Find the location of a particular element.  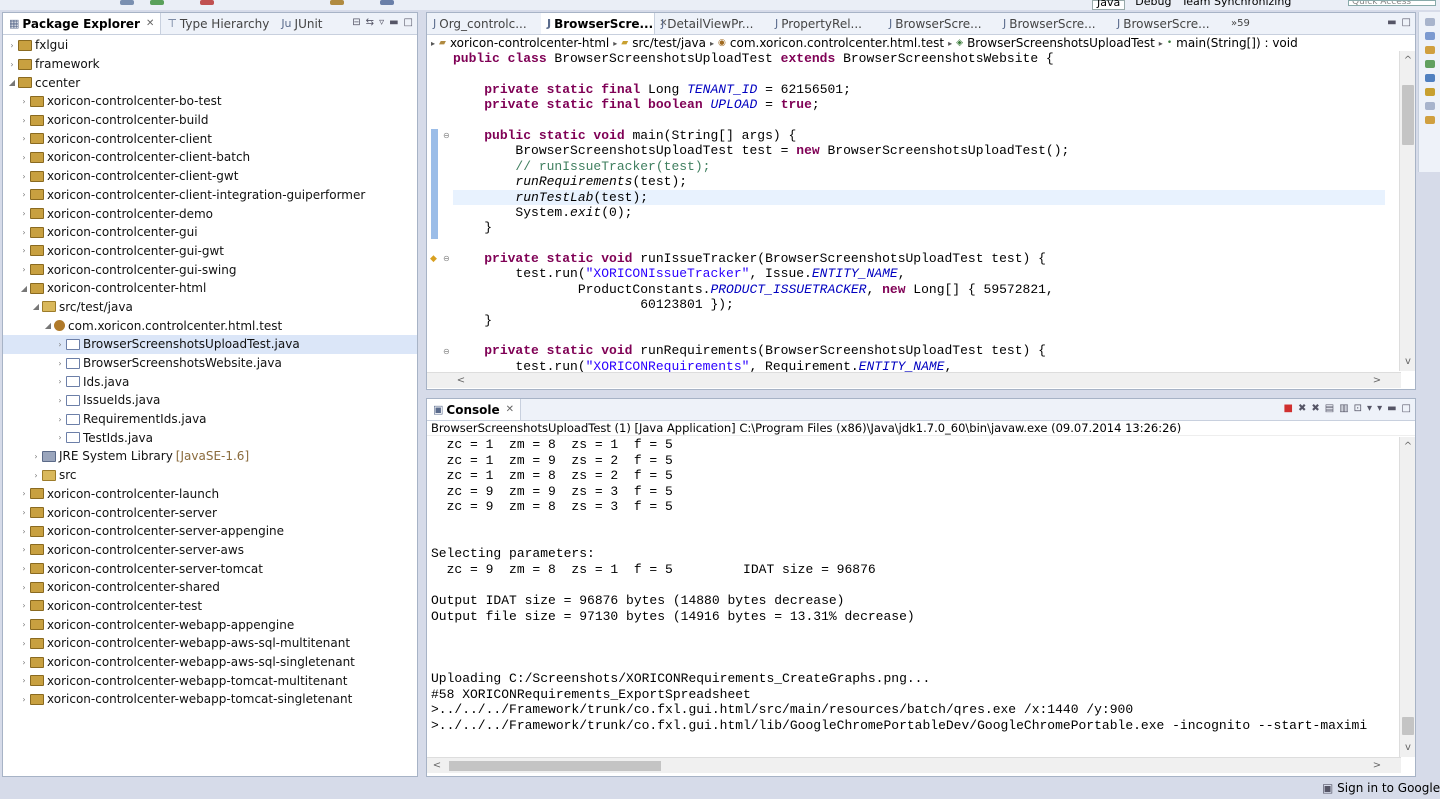

tree-item: › BrowserScreenshotsUploadTest.java is located at coordinates (210, 344).